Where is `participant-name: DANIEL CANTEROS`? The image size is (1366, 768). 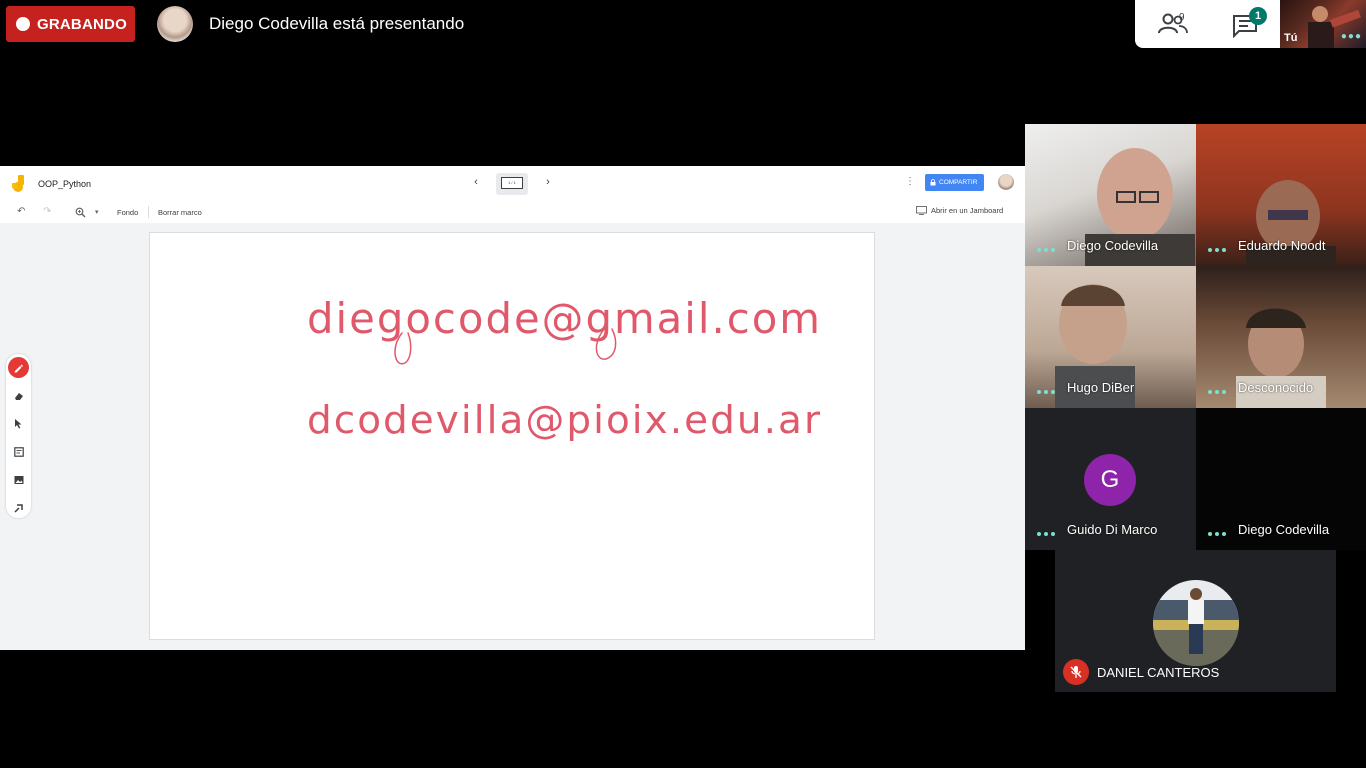 participant-name: DANIEL CANTEROS is located at coordinates (1158, 672).